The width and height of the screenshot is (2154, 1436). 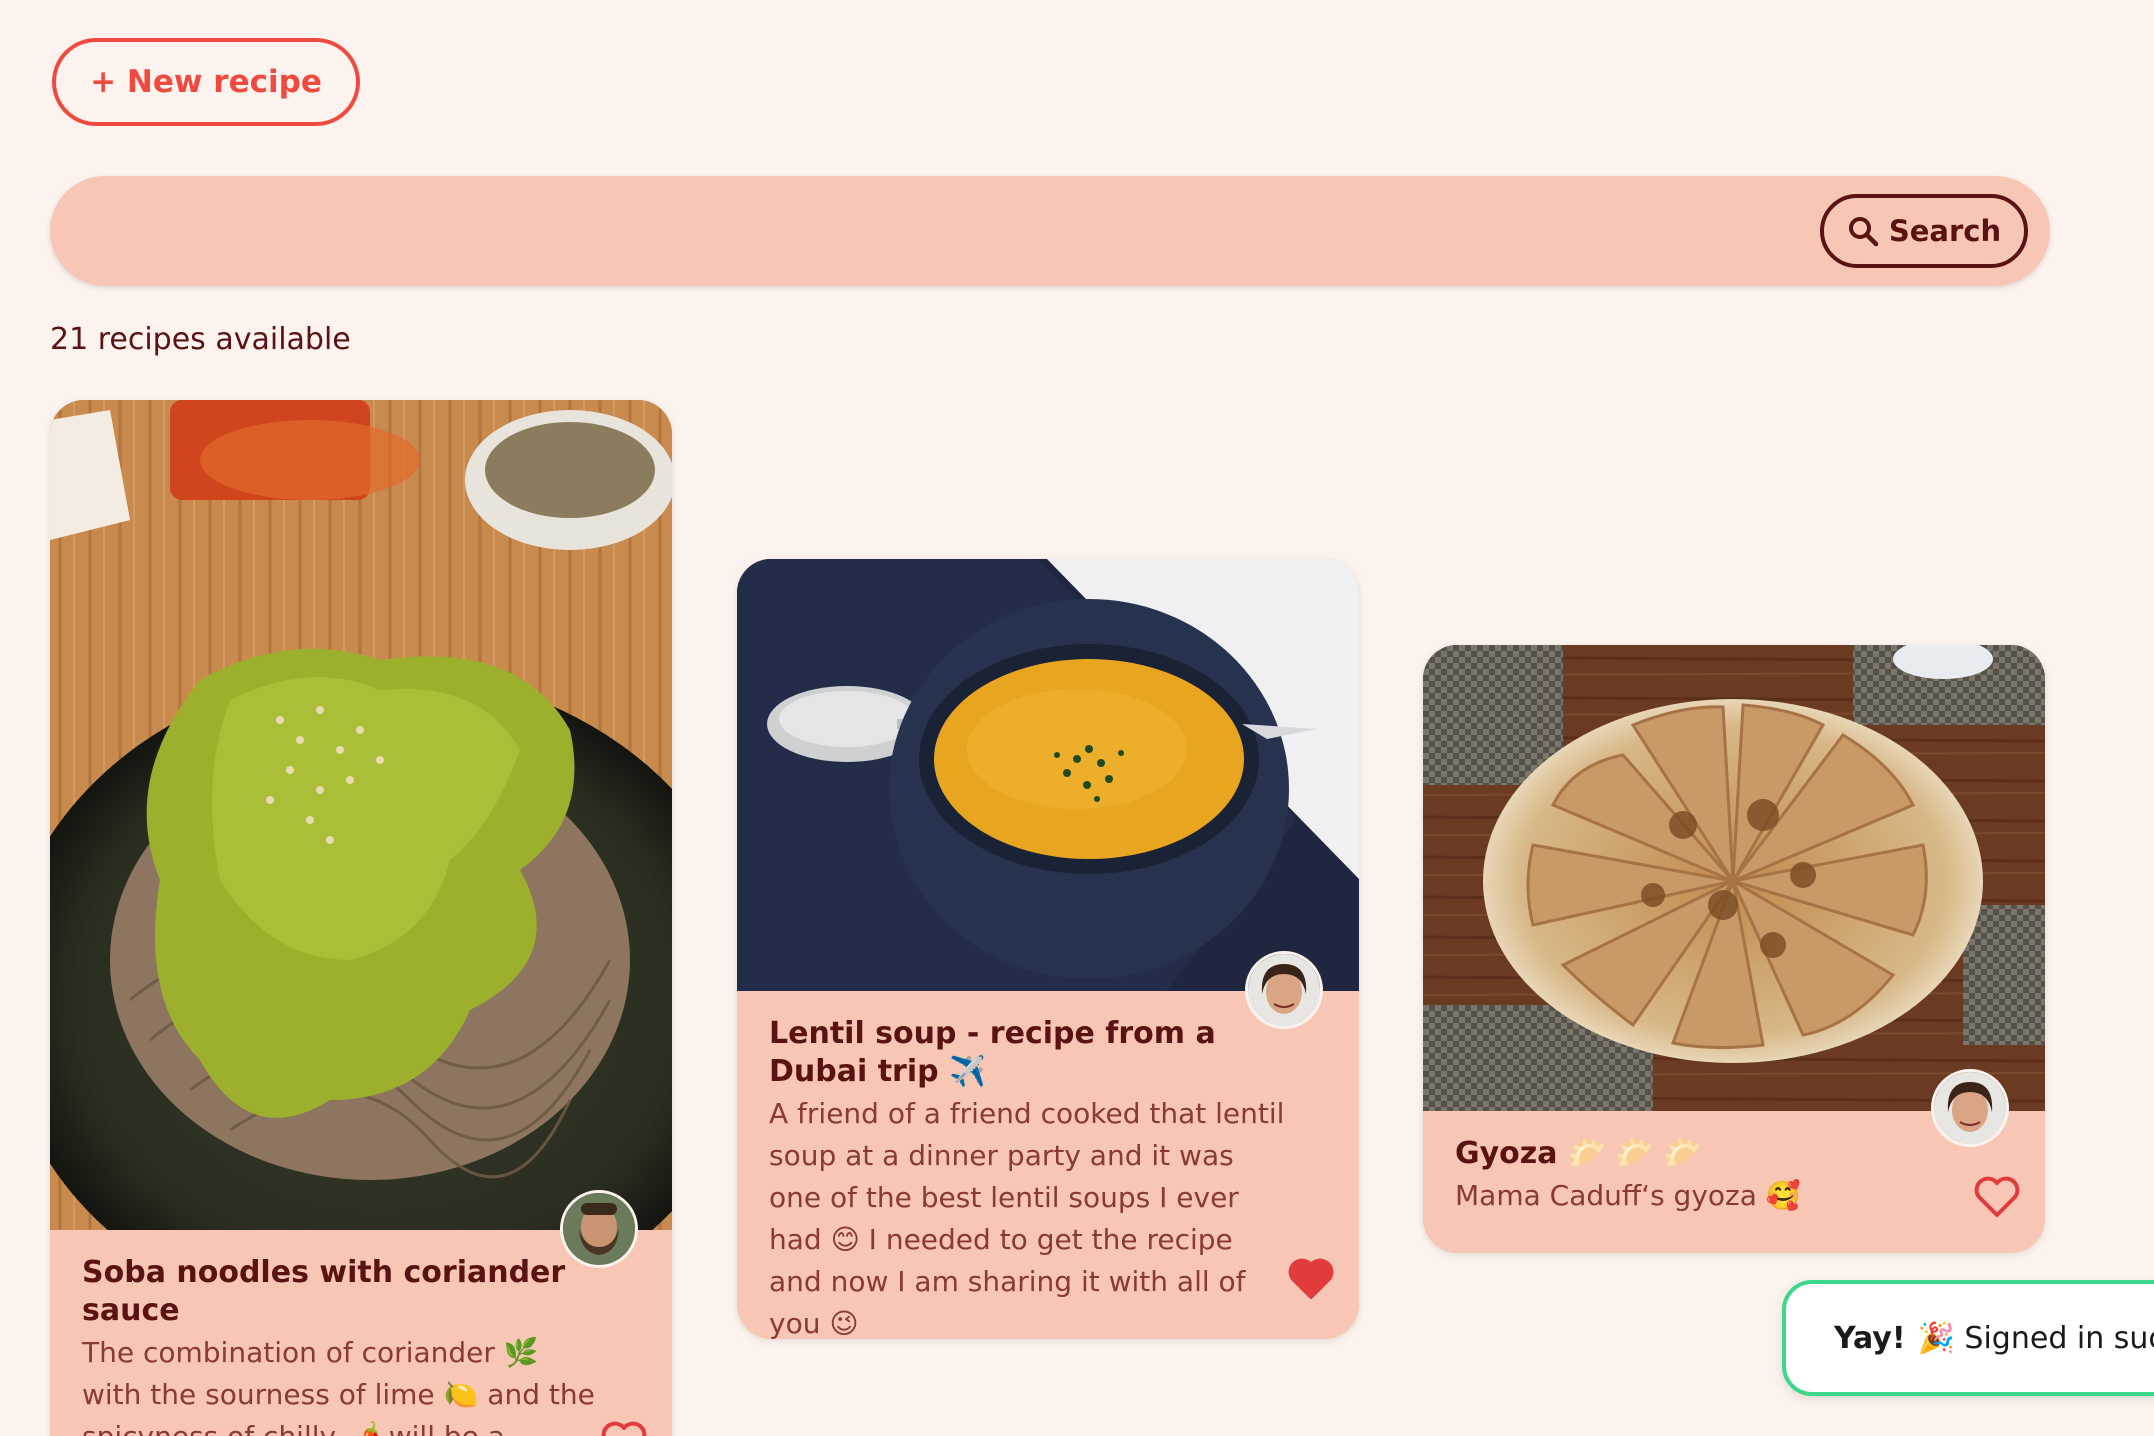 What do you see at coordinates (1870, 1338) in the screenshot?
I see `toast-emphasis: Yay!` at bounding box center [1870, 1338].